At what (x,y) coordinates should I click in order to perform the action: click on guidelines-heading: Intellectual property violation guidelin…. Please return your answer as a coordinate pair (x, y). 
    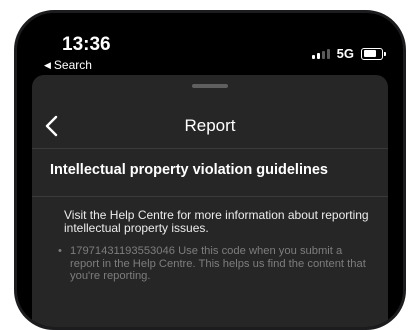
    Looking at the image, I should click on (189, 170).